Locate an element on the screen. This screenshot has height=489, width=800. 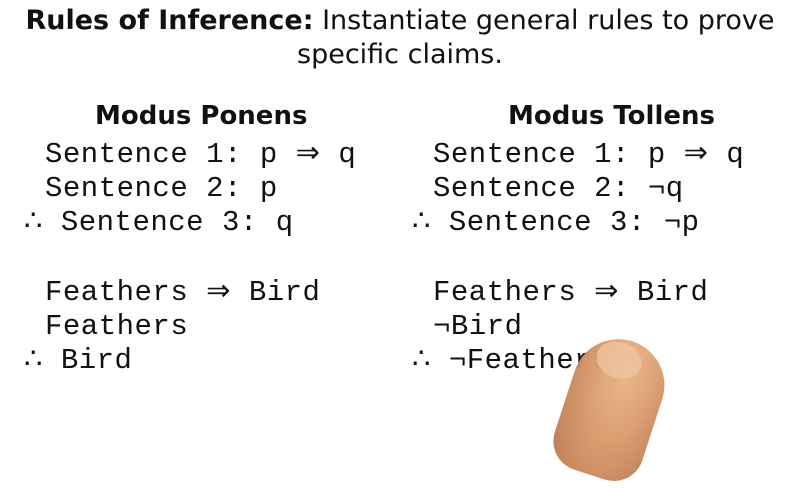
mp-example-1: Feathers ⇒ Bird is located at coordinates (183, 292).